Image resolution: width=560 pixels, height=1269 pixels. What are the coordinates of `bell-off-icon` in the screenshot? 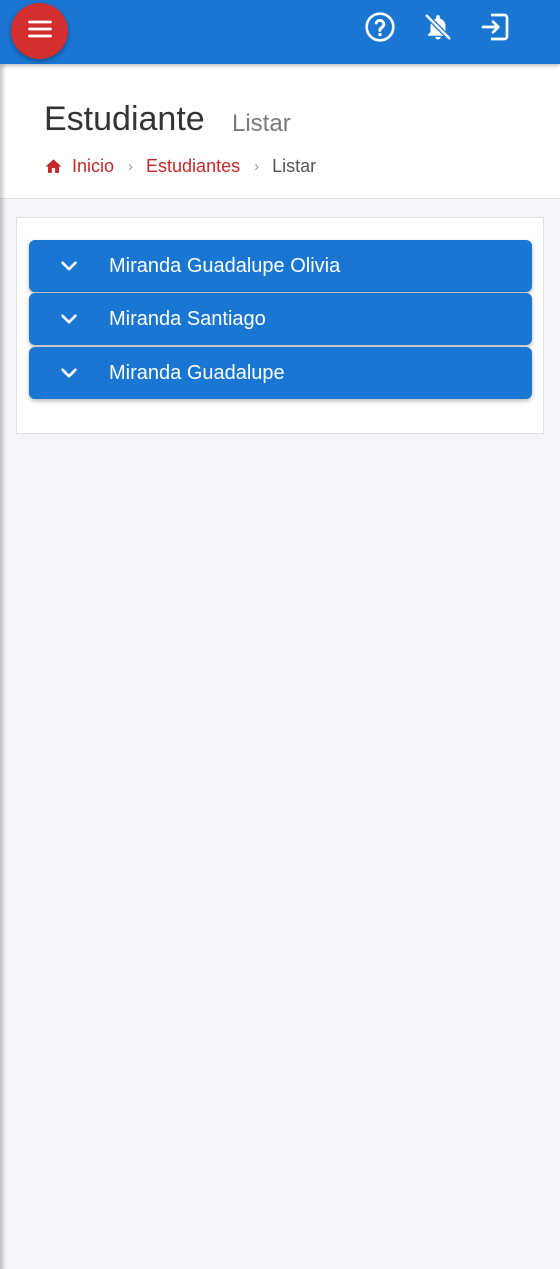 It's located at (438, 29).